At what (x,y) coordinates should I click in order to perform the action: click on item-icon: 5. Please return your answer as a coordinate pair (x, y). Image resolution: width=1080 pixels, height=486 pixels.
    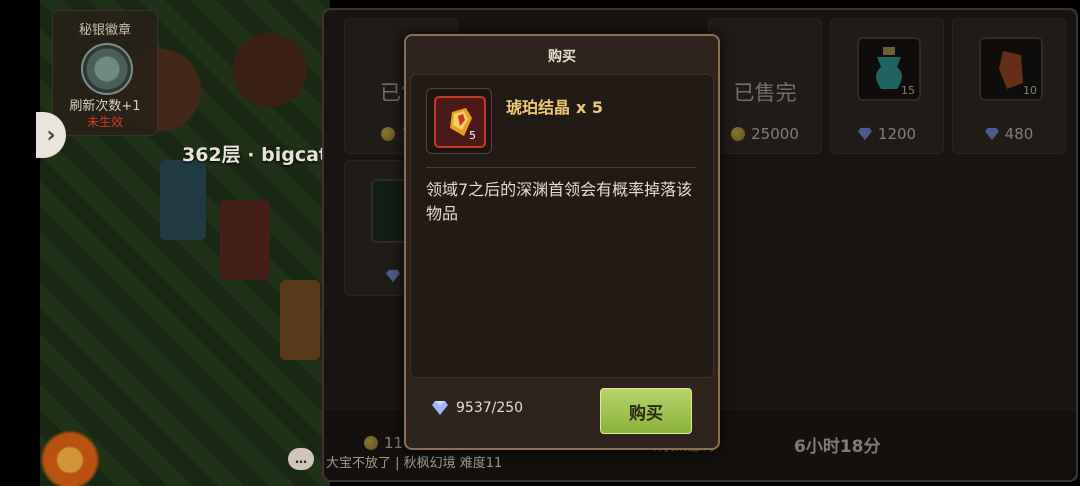
    Looking at the image, I should click on (460, 122).